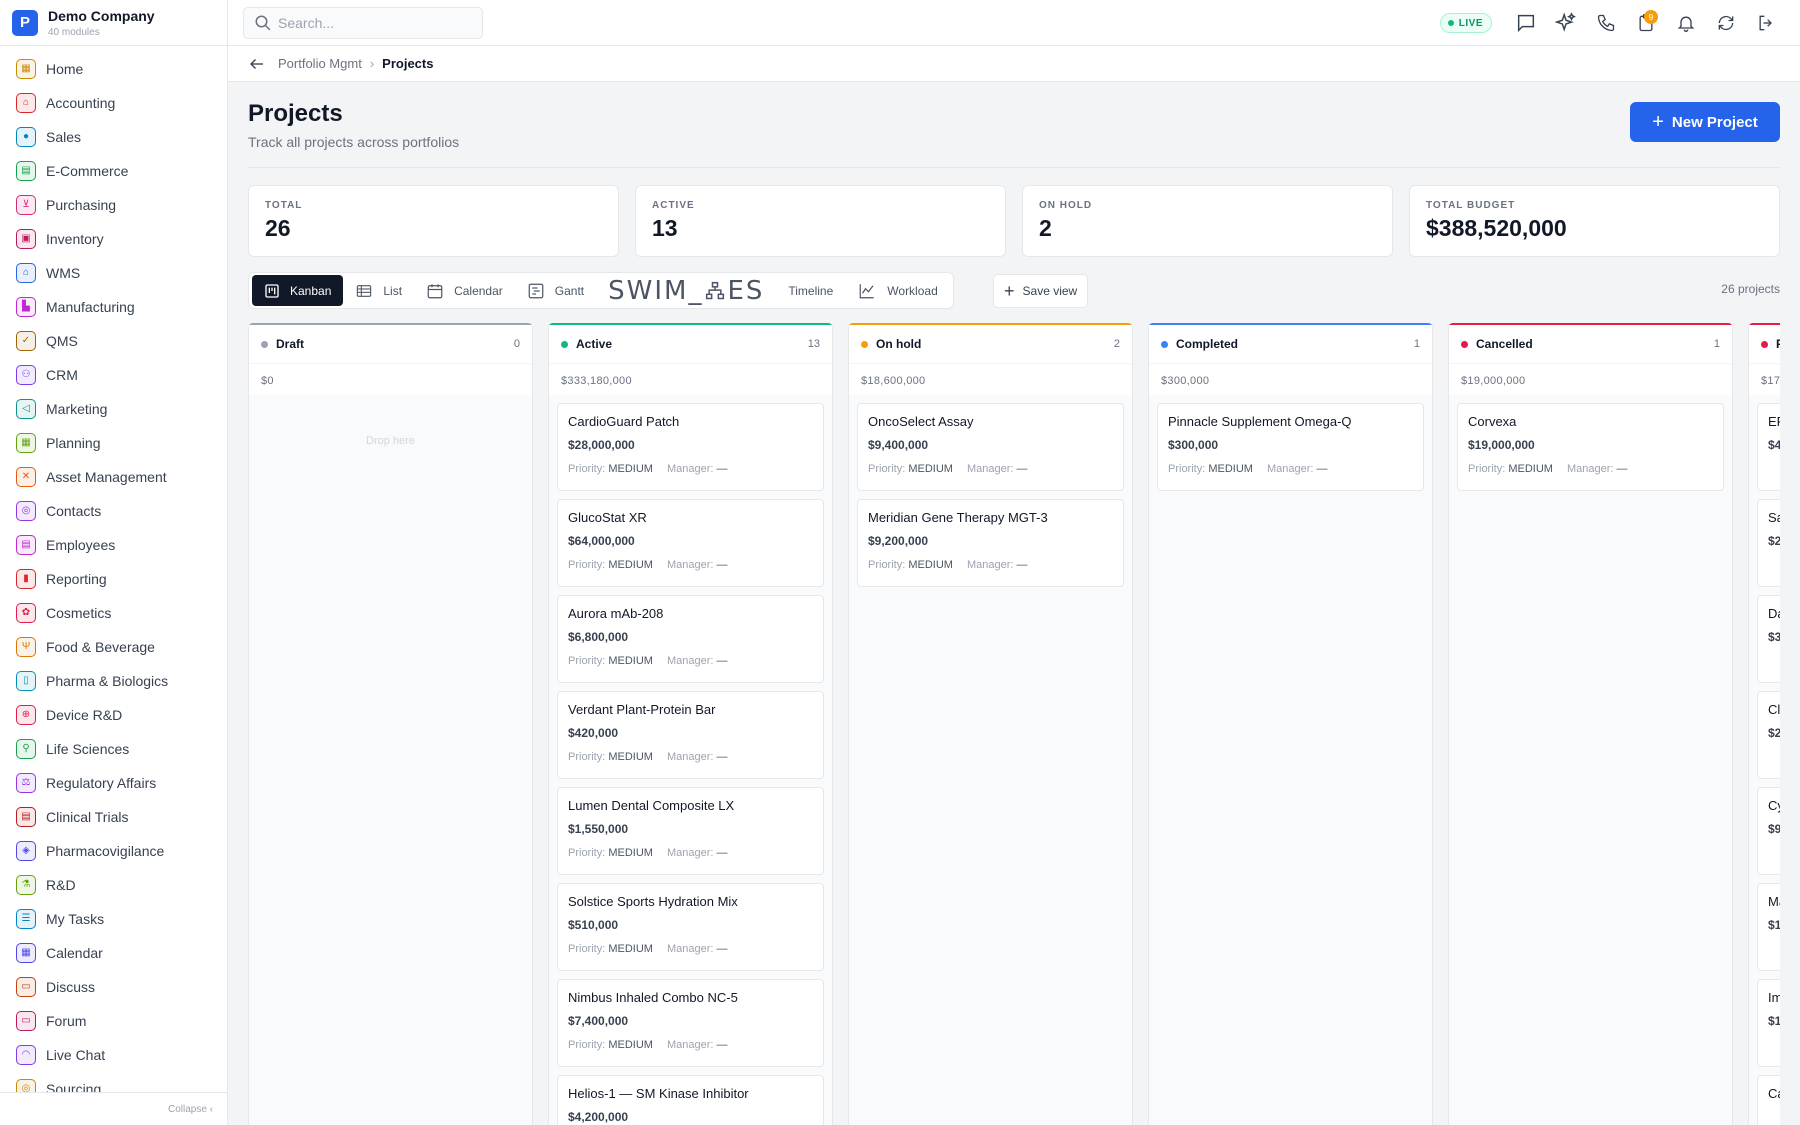  What do you see at coordinates (555, 290) in the screenshot?
I see `tab-gantt: Gantt` at bounding box center [555, 290].